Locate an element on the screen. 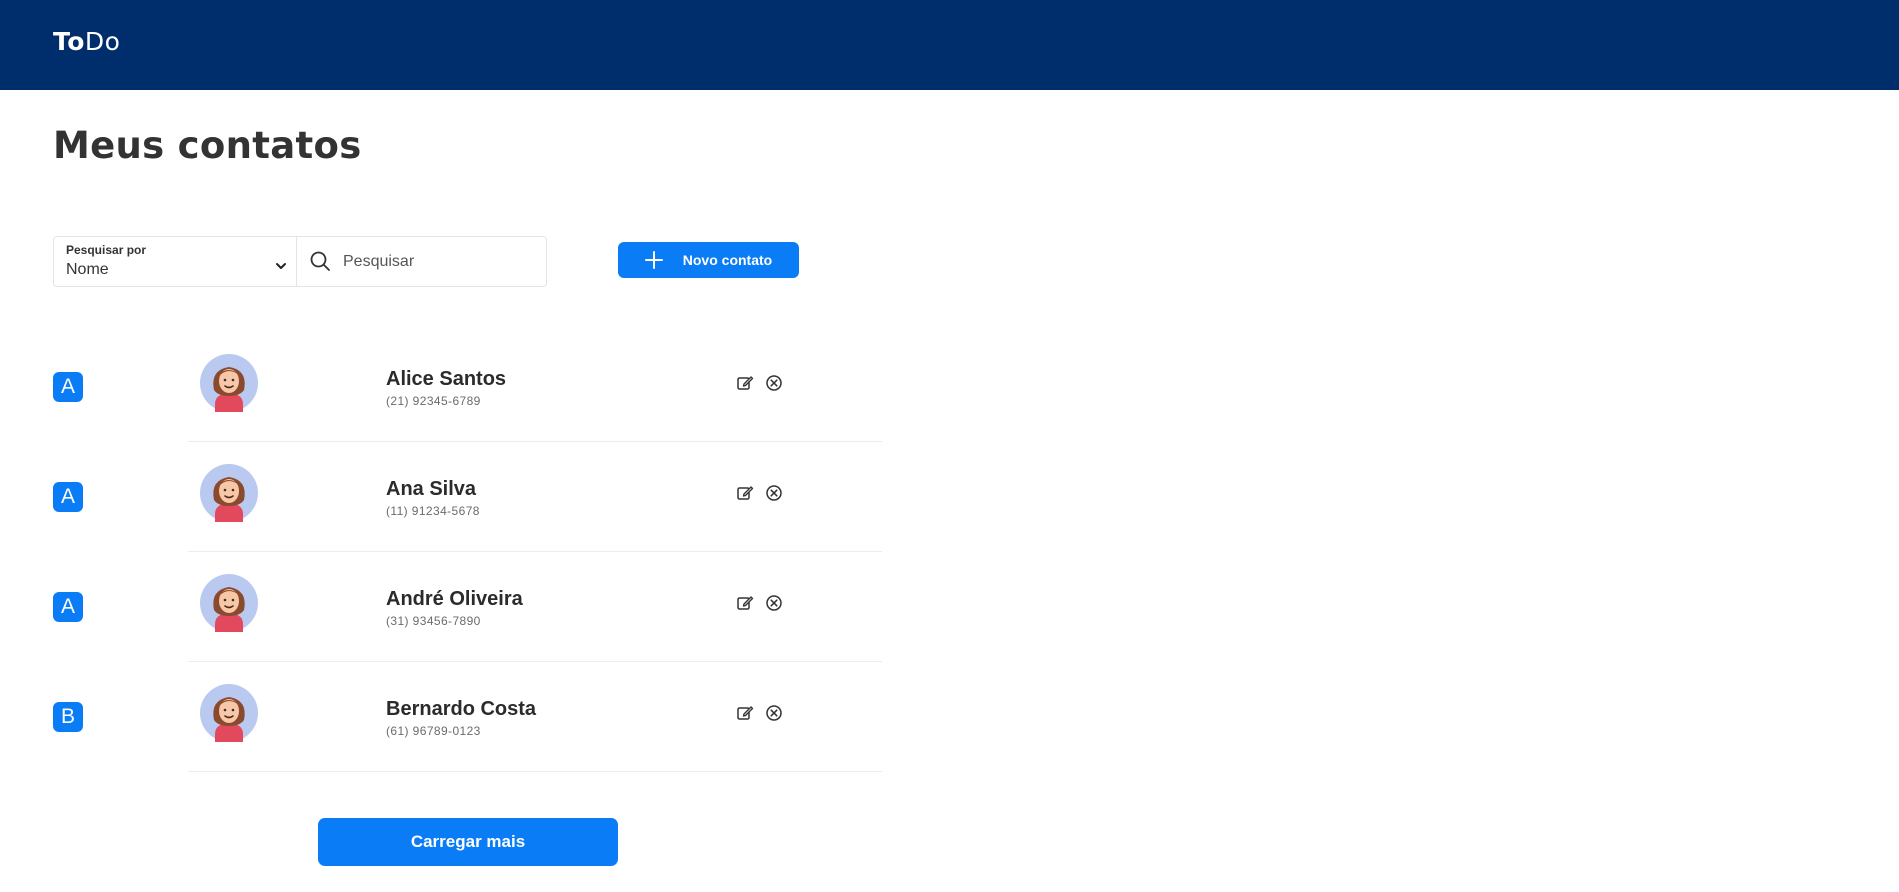  search-by-label: Pesquisar por is located at coordinates (106, 250).